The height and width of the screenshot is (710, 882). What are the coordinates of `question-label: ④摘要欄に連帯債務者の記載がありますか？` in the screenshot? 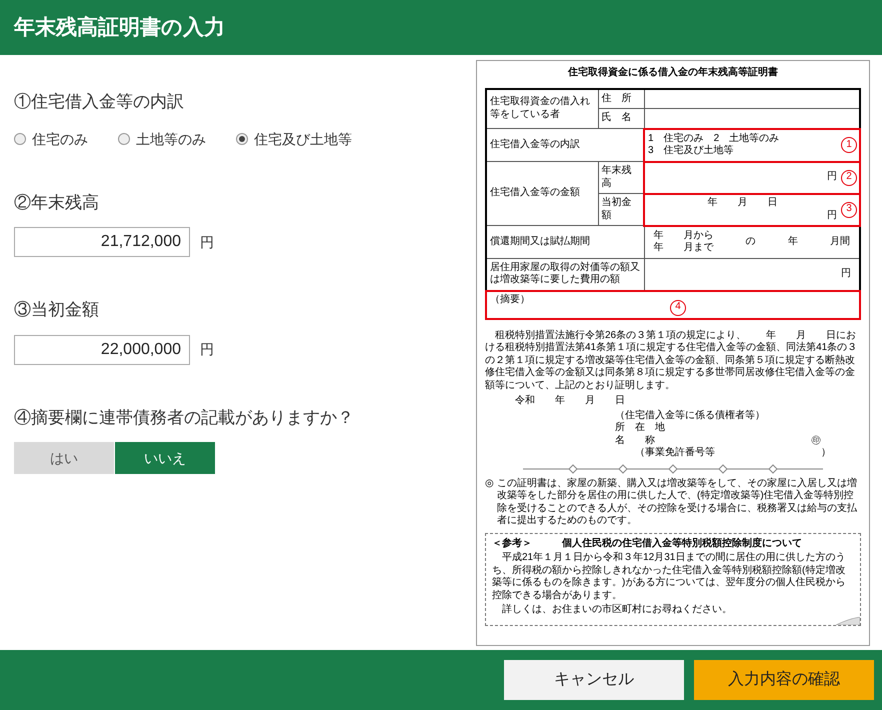 It's located at (184, 417).